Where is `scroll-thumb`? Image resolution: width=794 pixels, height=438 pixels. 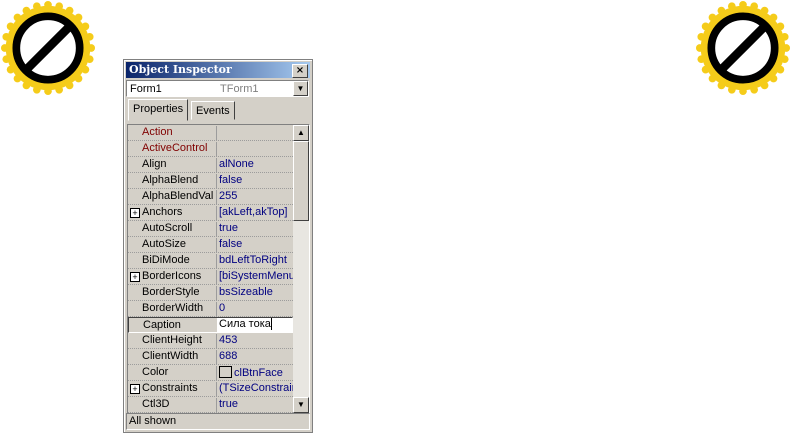
scroll-thumb is located at coordinates (301, 181).